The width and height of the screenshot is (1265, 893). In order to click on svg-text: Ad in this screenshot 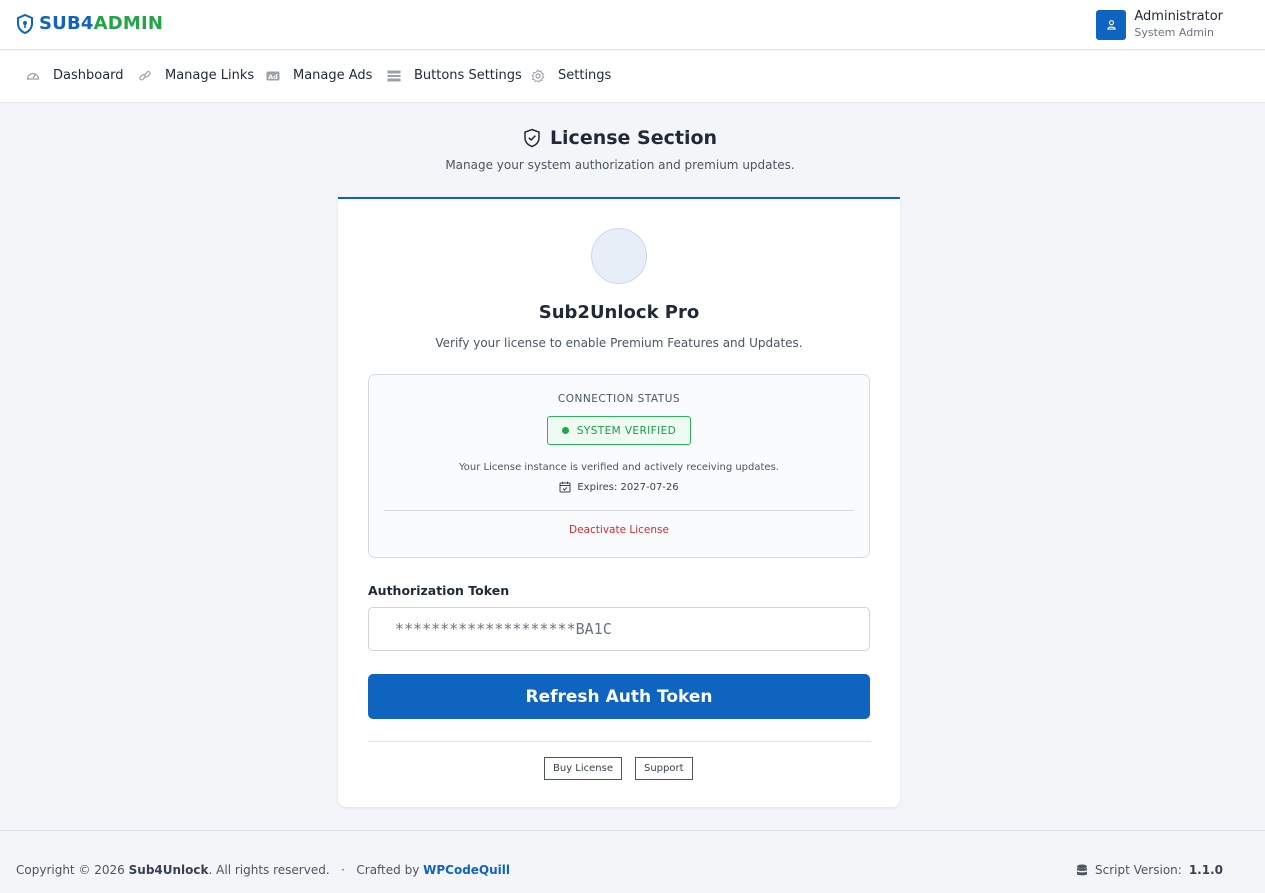, I will do `click(273, 76)`.